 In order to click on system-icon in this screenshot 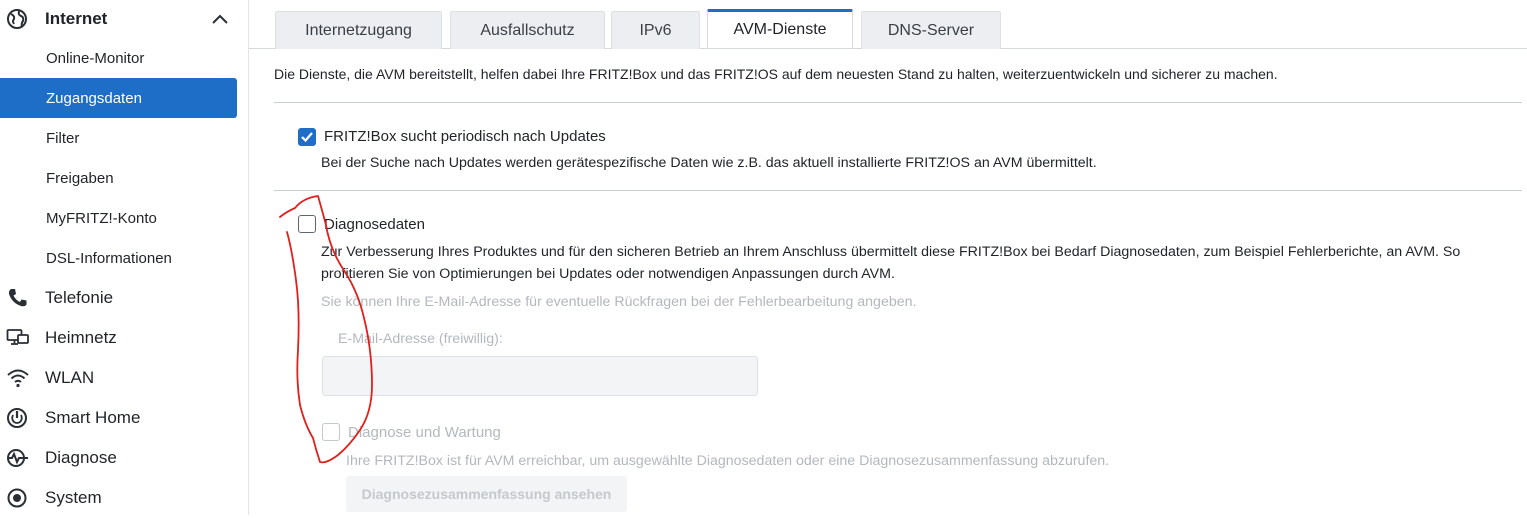, I will do `click(17, 498)`.